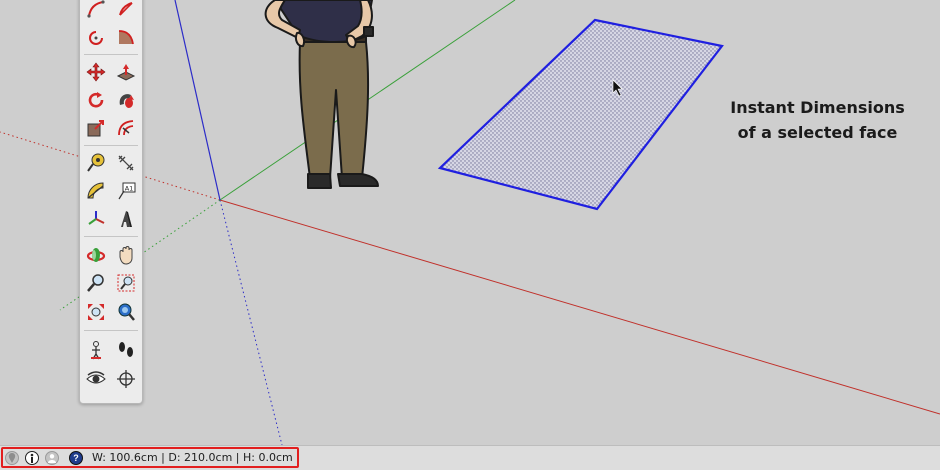 The width and height of the screenshot is (940, 470). I want to click on annotation-line-2: of a selected face, so click(817, 132).